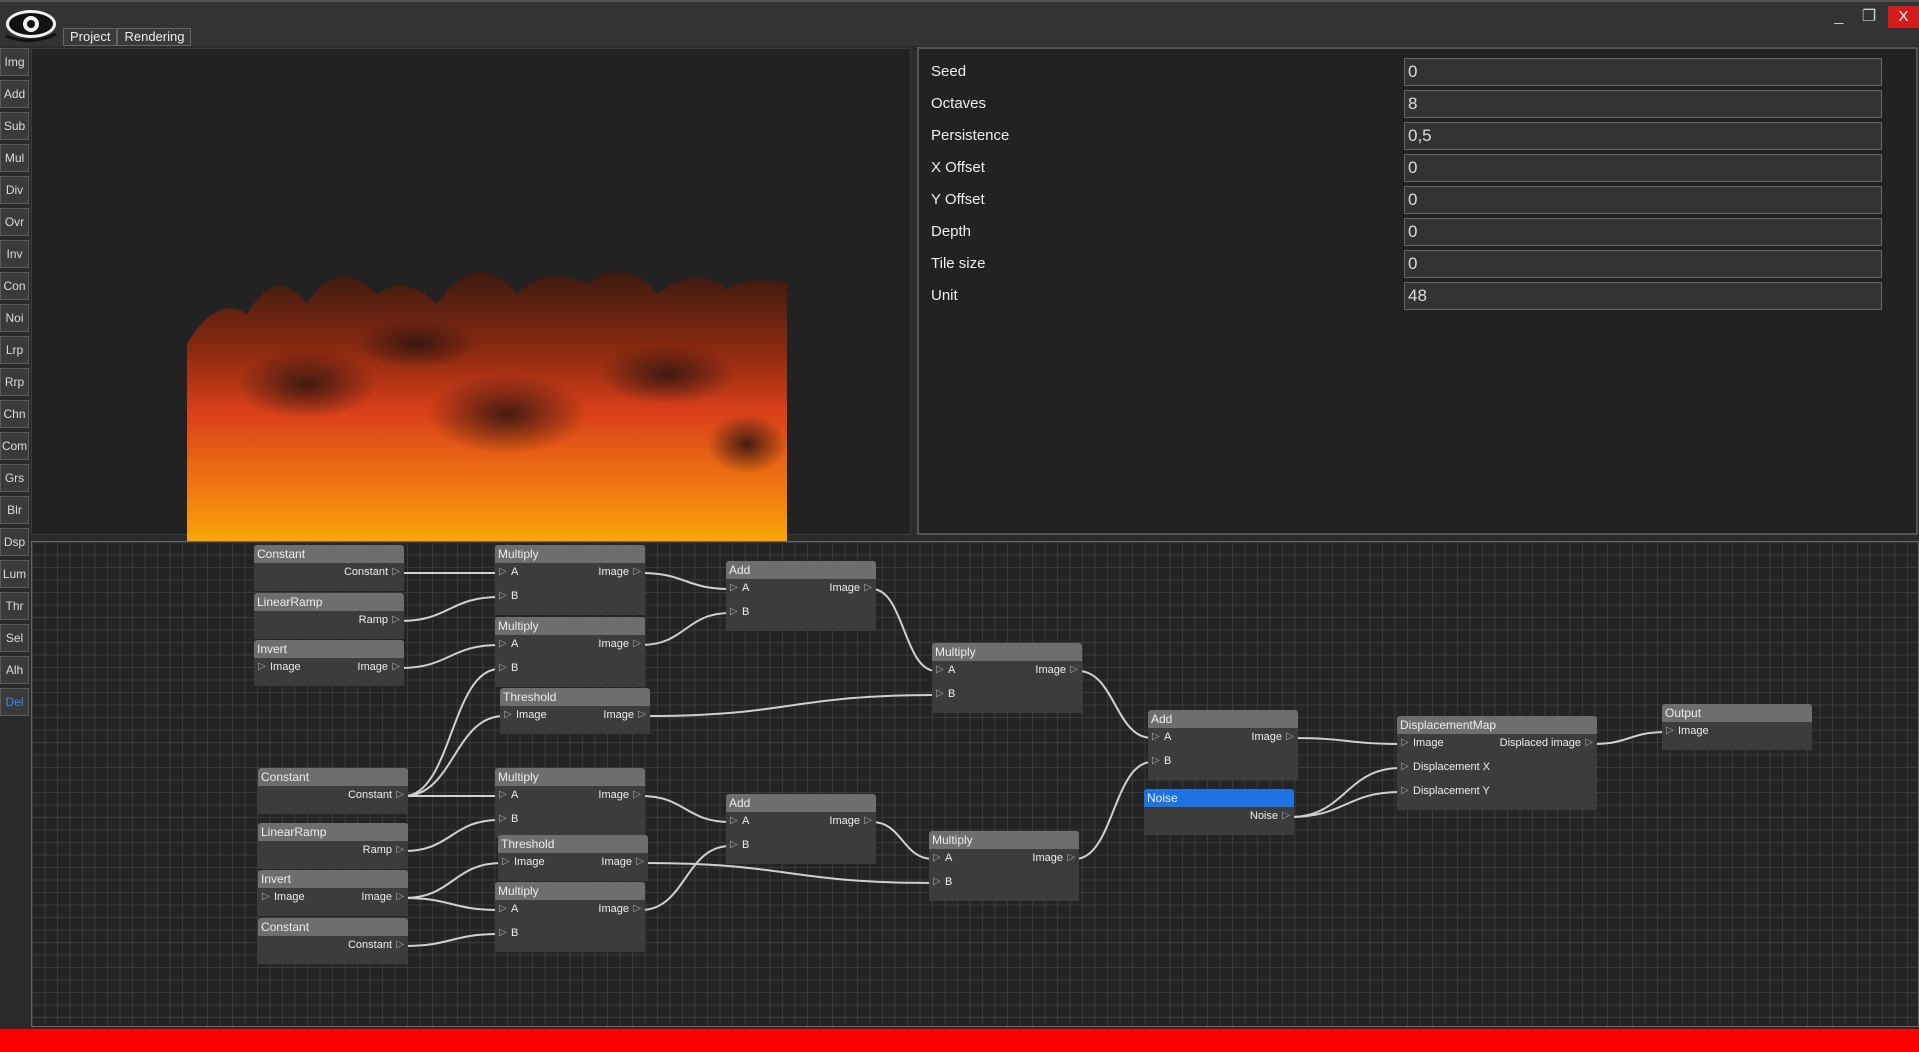 This screenshot has height=1052, width=1919. Describe the element at coordinates (14, 670) in the screenshot. I see `tool-button-alh: Alh` at that location.